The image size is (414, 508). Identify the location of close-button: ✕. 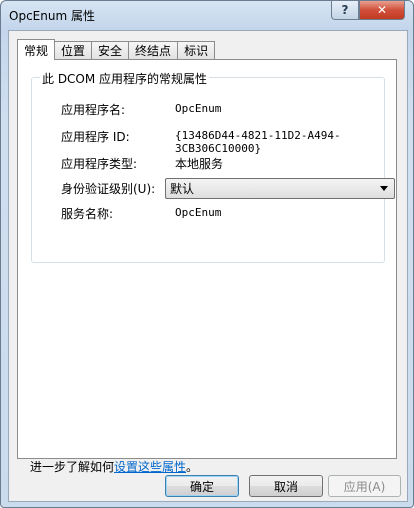
(382, 10).